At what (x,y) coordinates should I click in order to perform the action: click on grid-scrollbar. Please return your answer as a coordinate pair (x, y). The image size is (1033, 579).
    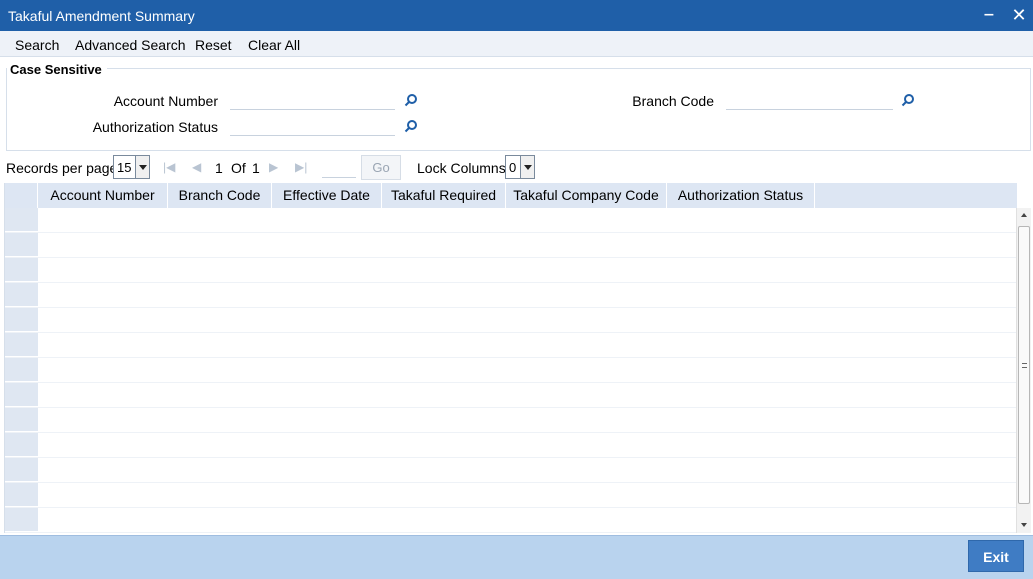
    Looking at the image, I should click on (1023, 370).